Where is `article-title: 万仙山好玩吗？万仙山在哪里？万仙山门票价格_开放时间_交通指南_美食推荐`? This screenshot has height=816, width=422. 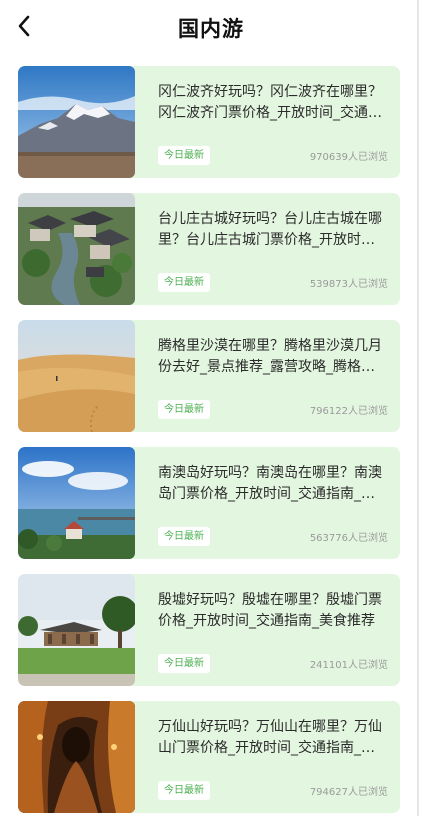 article-title: 万仙山好玩吗？万仙山在哪里？万仙山门票价格_开放时间_交通指南_美食推荐 is located at coordinates (270, 737).